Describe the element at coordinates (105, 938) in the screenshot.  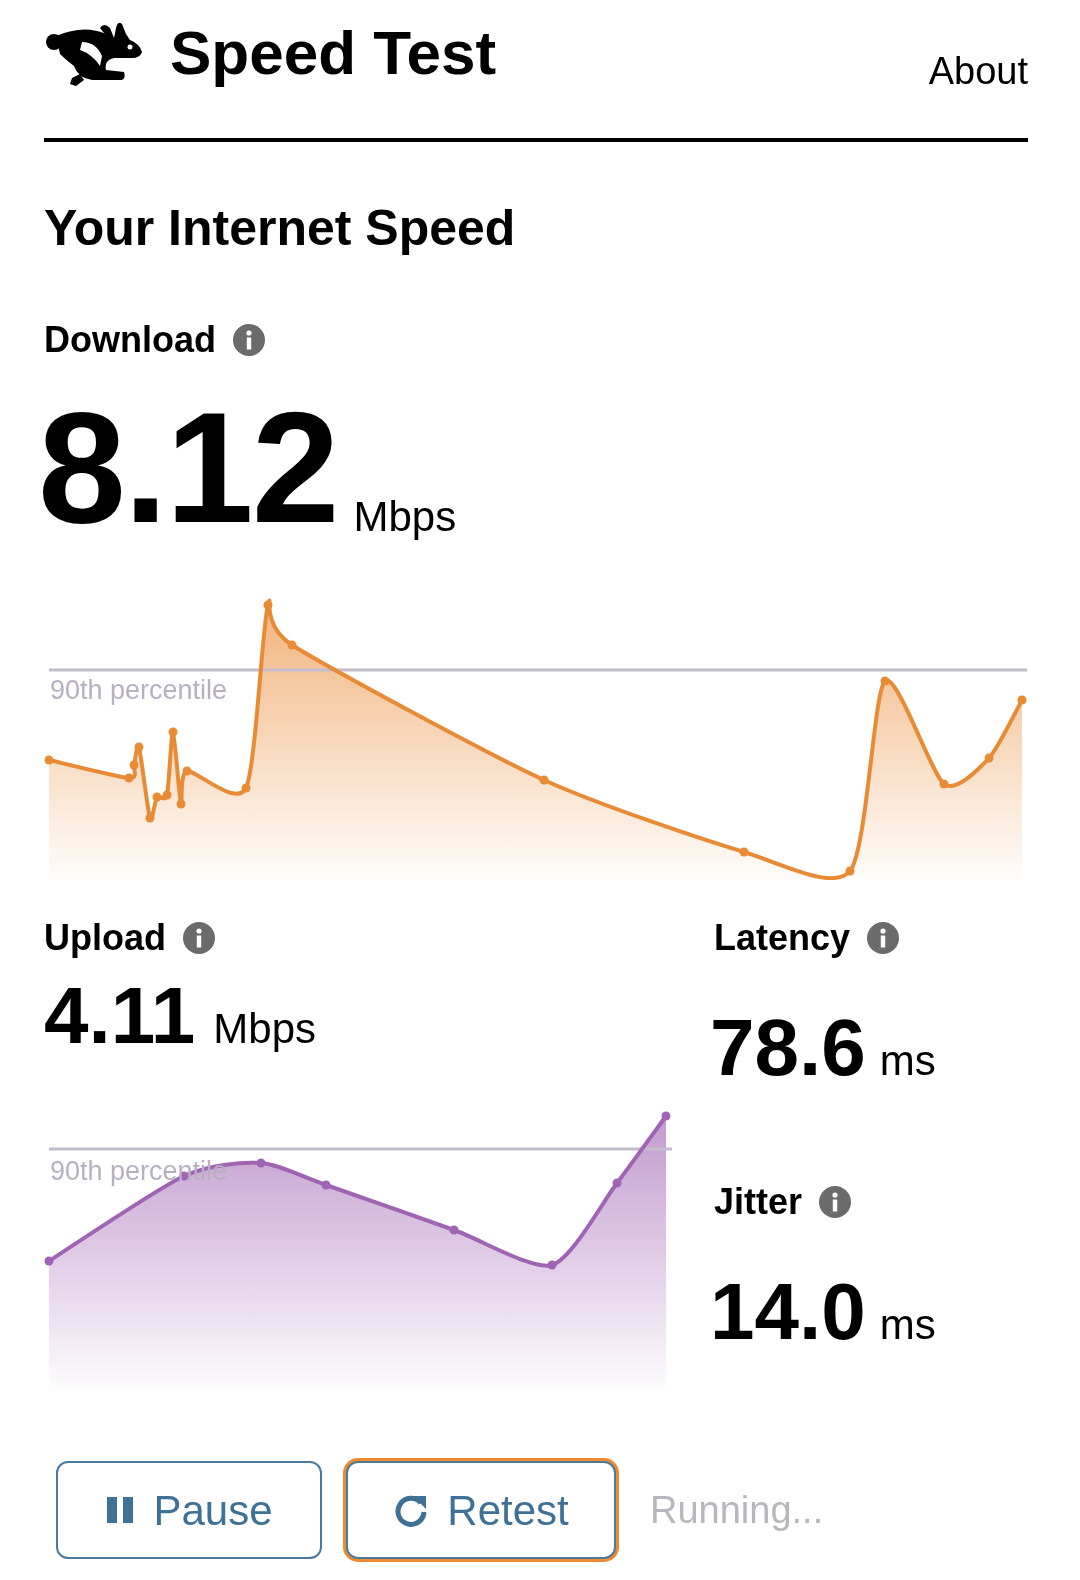
I see `metric-label: Upload` at that location.